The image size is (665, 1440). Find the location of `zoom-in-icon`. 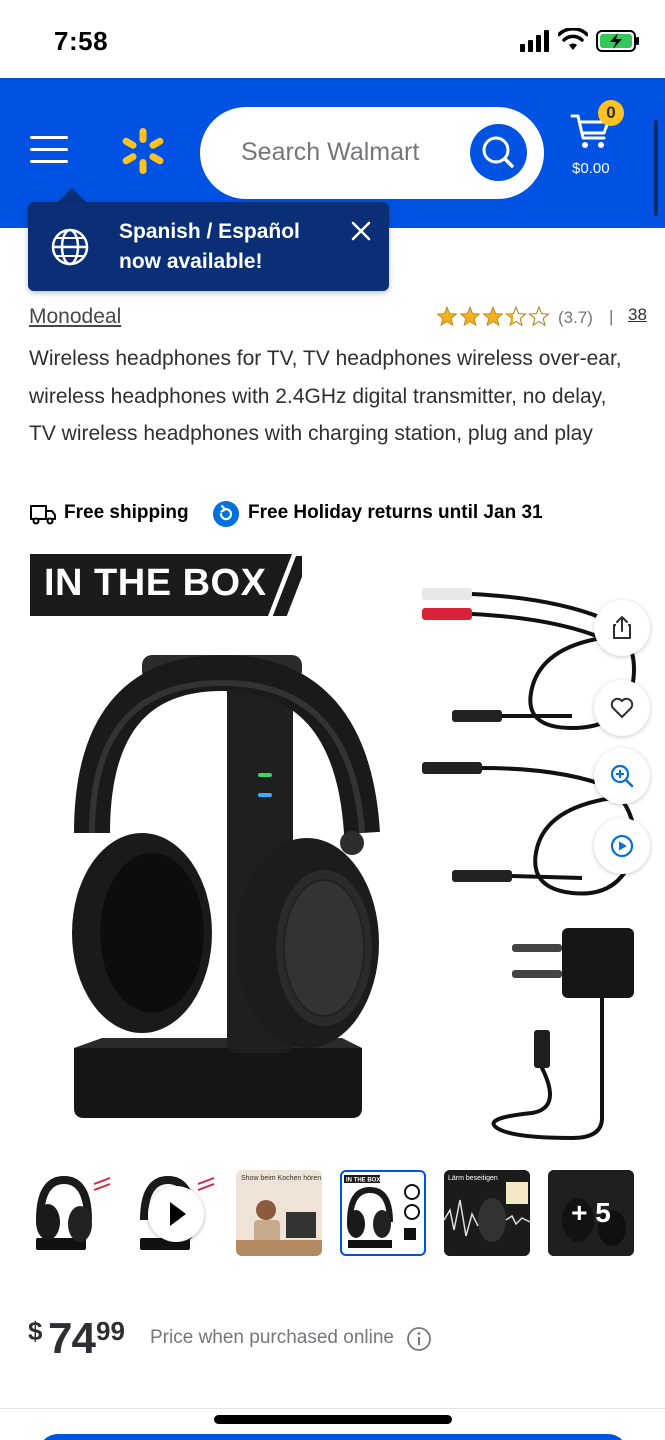

zoom-in-icon is located at coordinates (622, 776).